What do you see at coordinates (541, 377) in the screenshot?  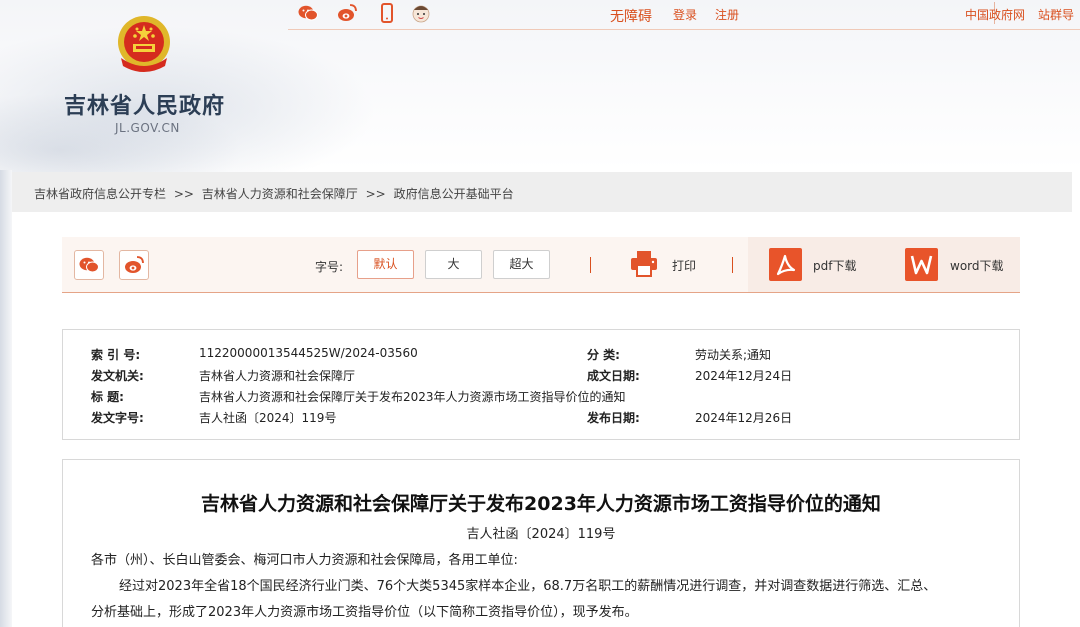 I see `meta-row: 发文机关: 吉林省人力资源和社会保障厅 成文日期: 2024年12月24日` at bounding box center [541, 377].